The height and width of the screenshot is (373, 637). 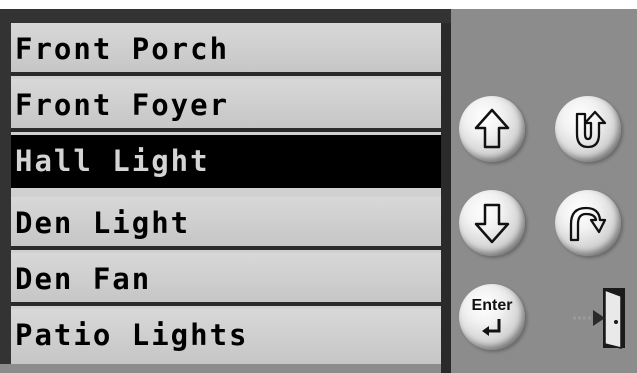 What do you see at coordinates (226, 279) in the screenshot?
I see `list-item-den-fan: Den Fan` at bounding box center [226, 279].